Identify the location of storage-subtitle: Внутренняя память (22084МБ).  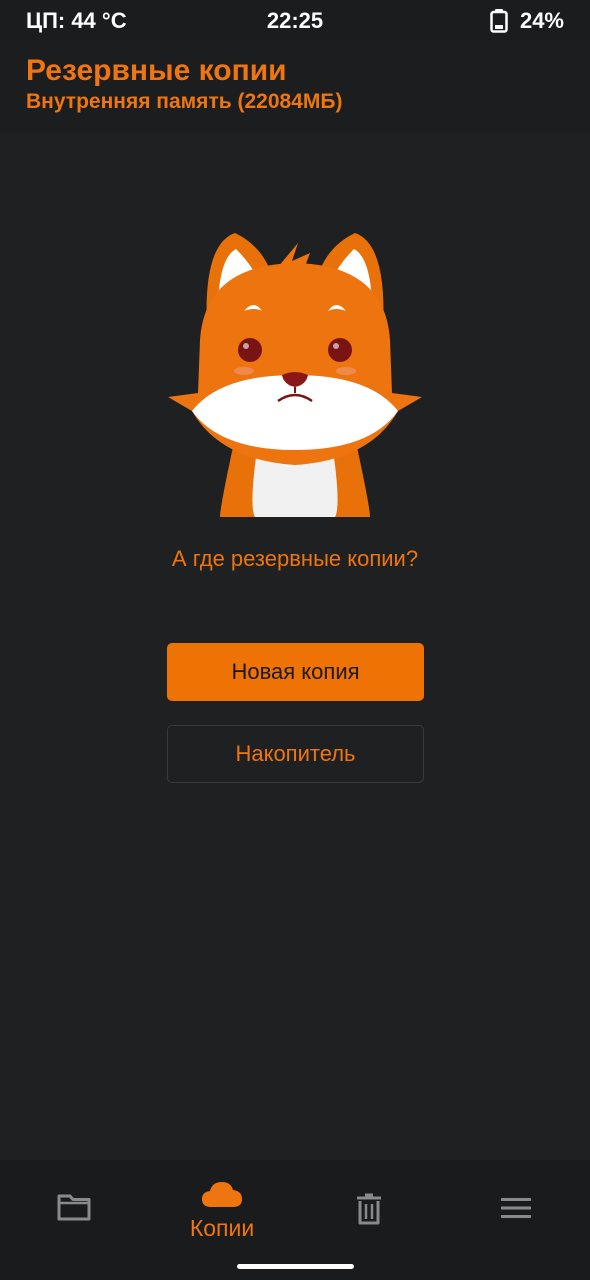
(184, 101).